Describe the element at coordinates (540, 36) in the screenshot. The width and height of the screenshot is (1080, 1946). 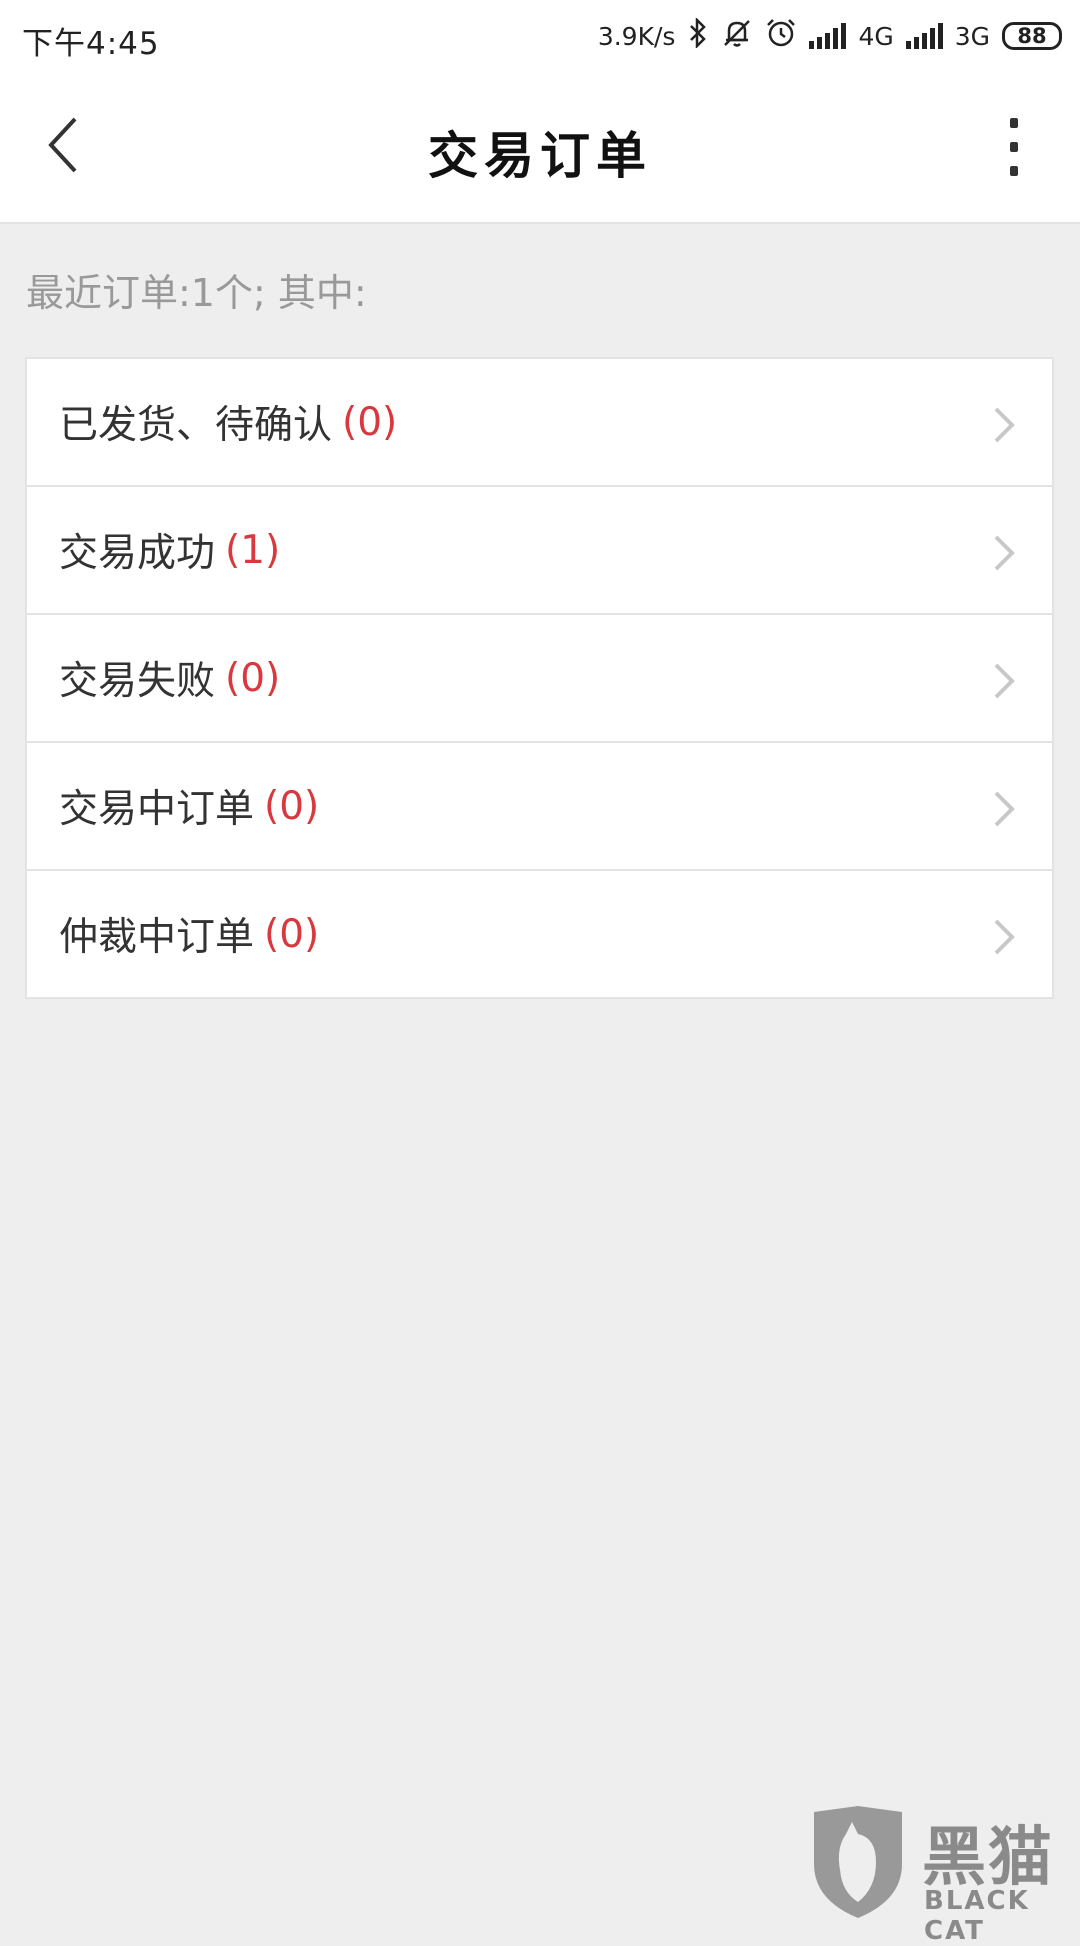
I see `status-bar: 下午4:45 3.9K/s 4G 3G 88` at that location.